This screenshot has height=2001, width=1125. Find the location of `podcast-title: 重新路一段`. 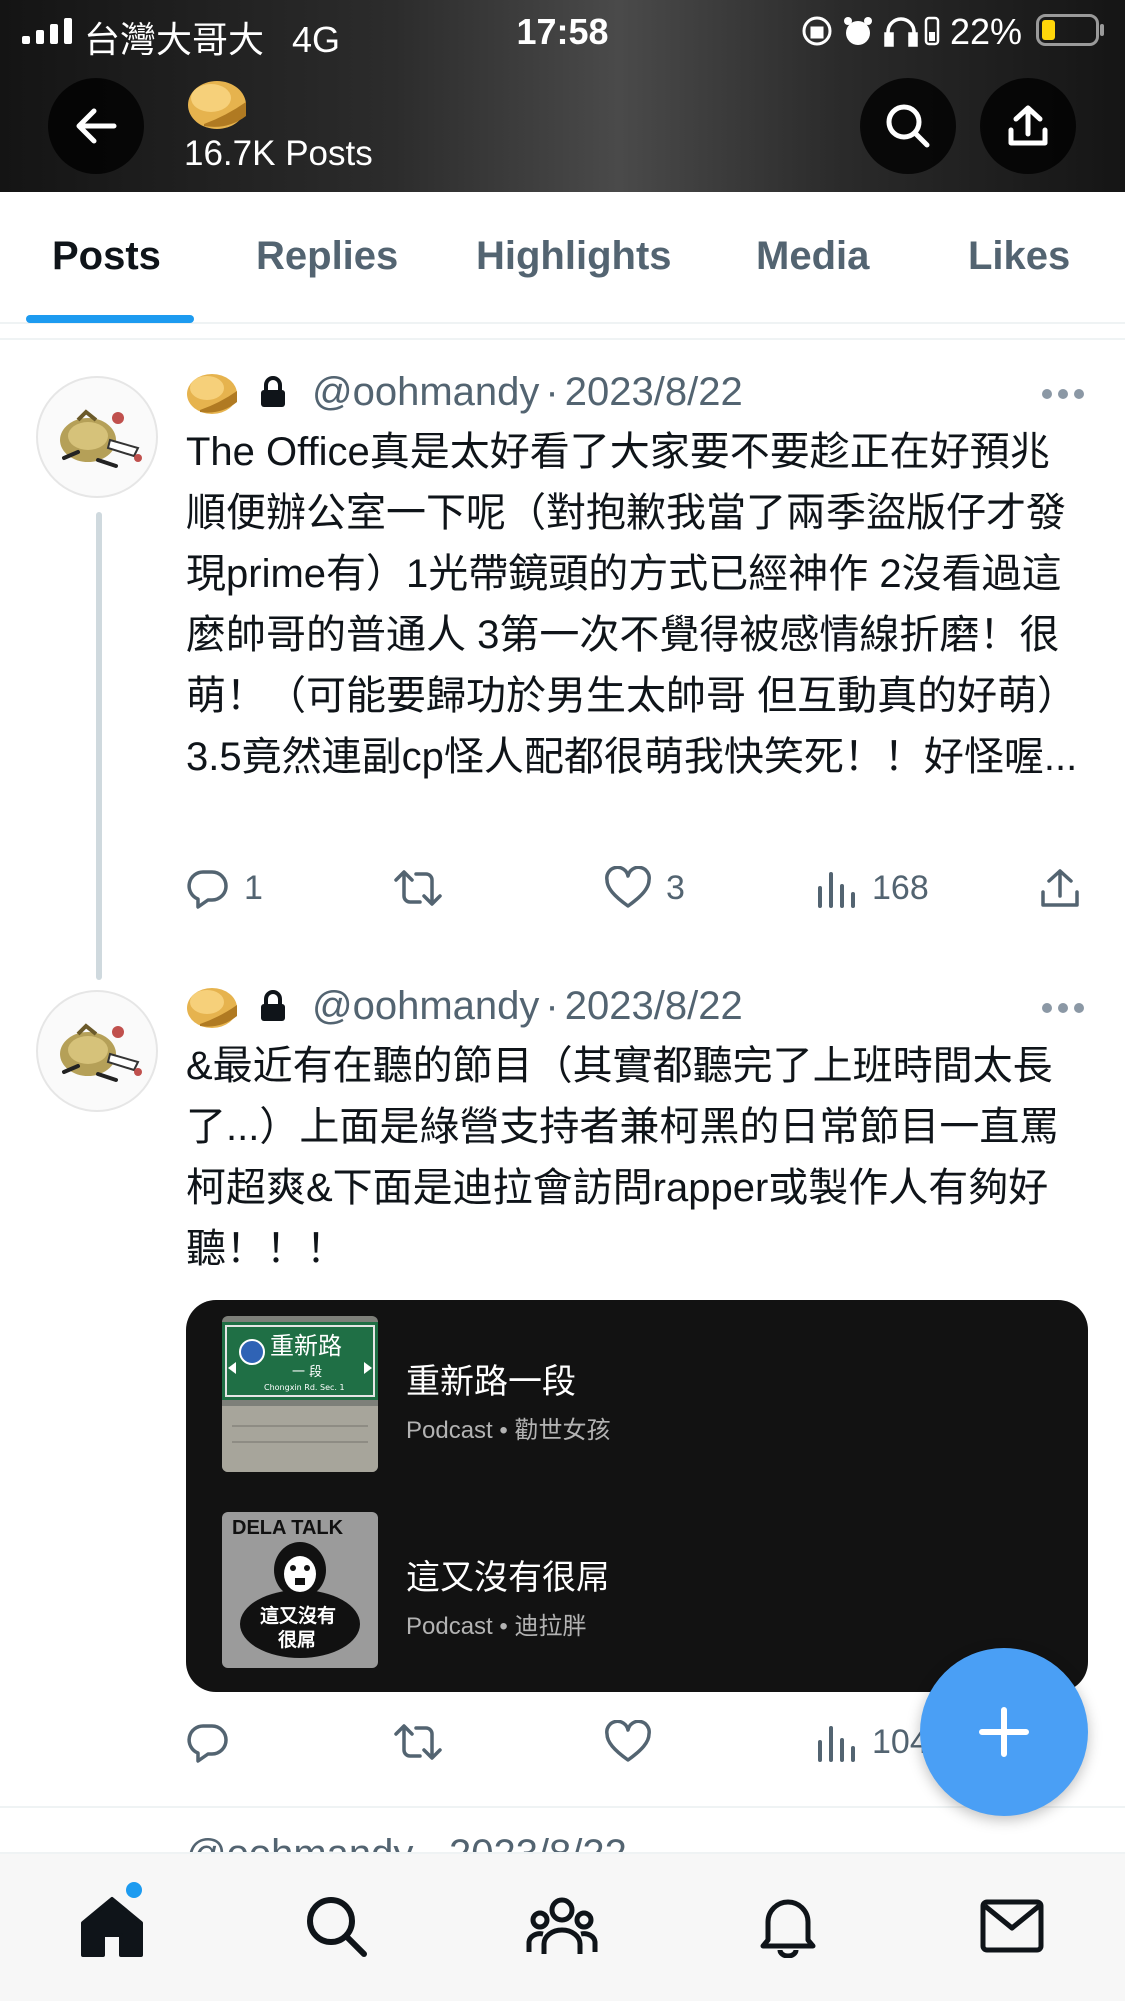

podcast-title: 重新路一段 is located at coordinates (491, 1382).